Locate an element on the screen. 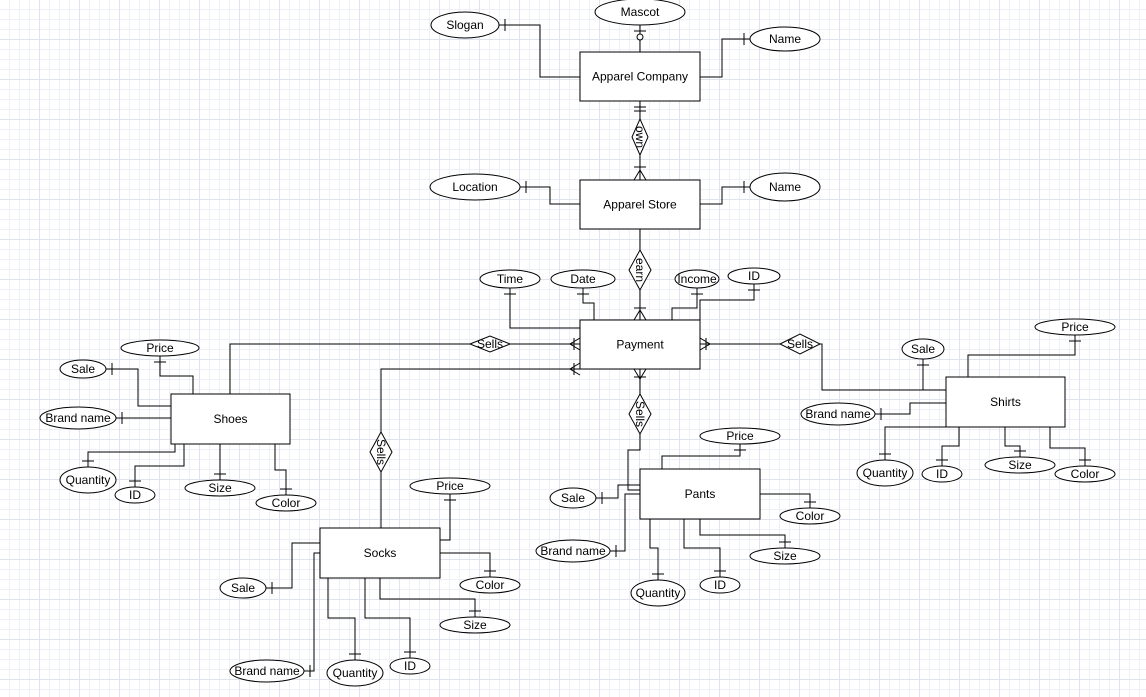 The width and height of the screenshot is (1146, 697). edge-pants-size is located at coordinates (745, 533).